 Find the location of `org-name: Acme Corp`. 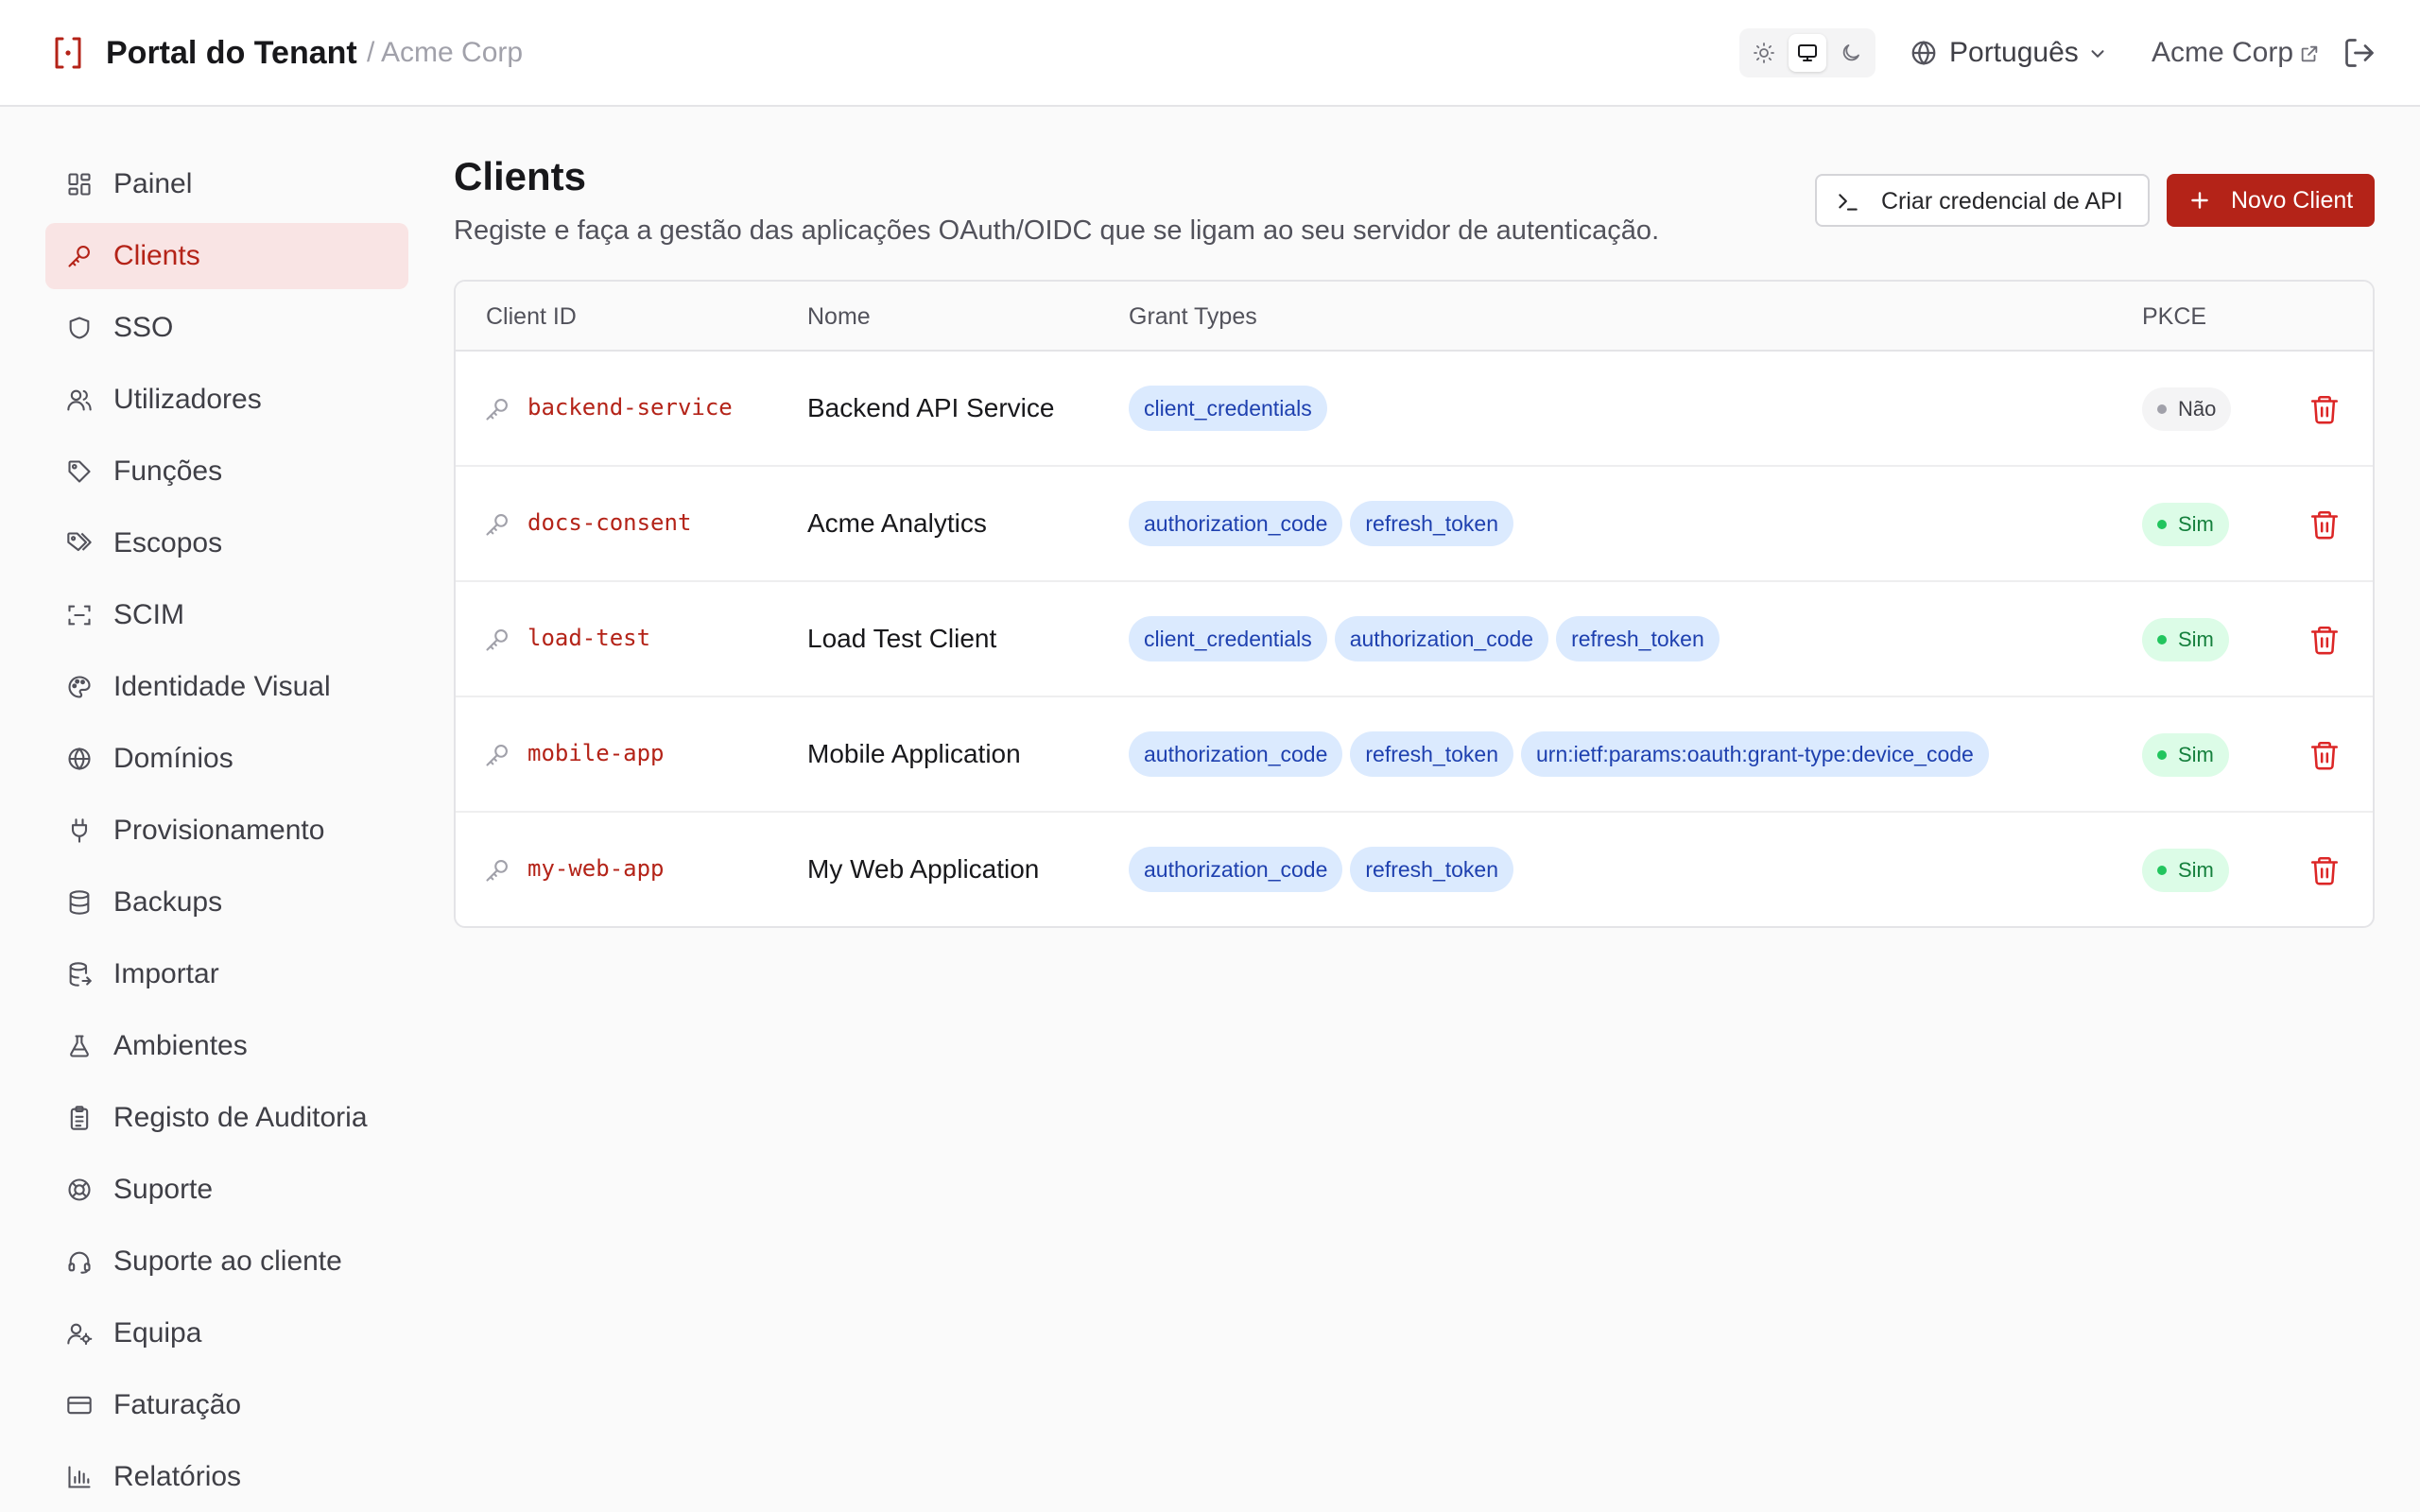

org-name: Acme Corp is located at coordinates (2223, 52).